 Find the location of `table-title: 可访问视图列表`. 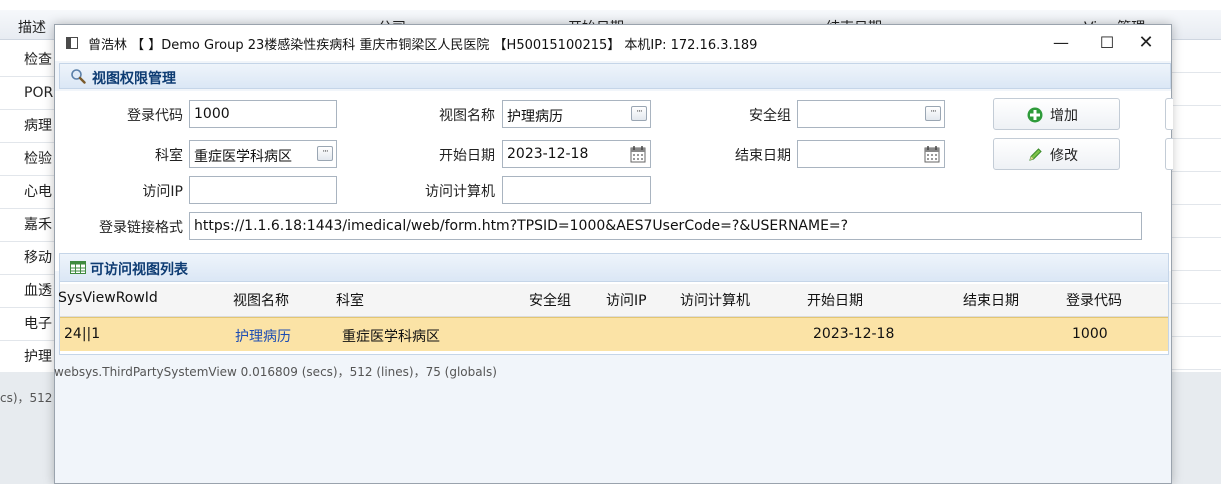

table-title: 可访问视图列表 is located at coordinates (139, 270).